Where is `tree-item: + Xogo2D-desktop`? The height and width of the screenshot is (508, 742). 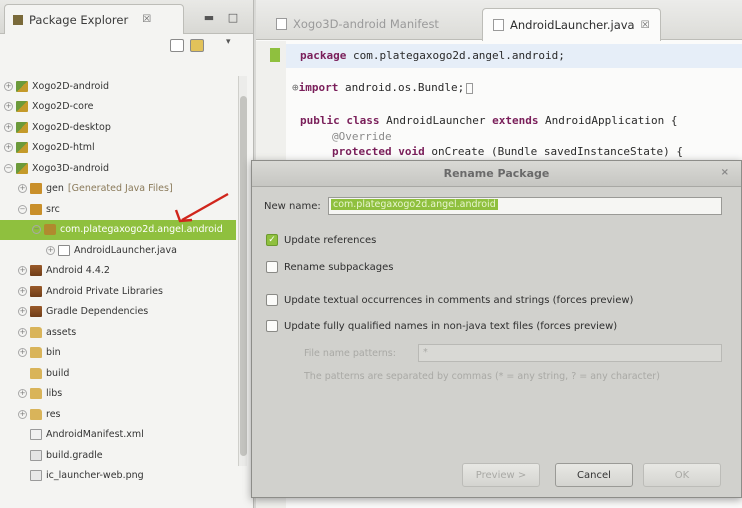
tree-item: + Xogo2D-desktop is located at coordinates (118, 127).